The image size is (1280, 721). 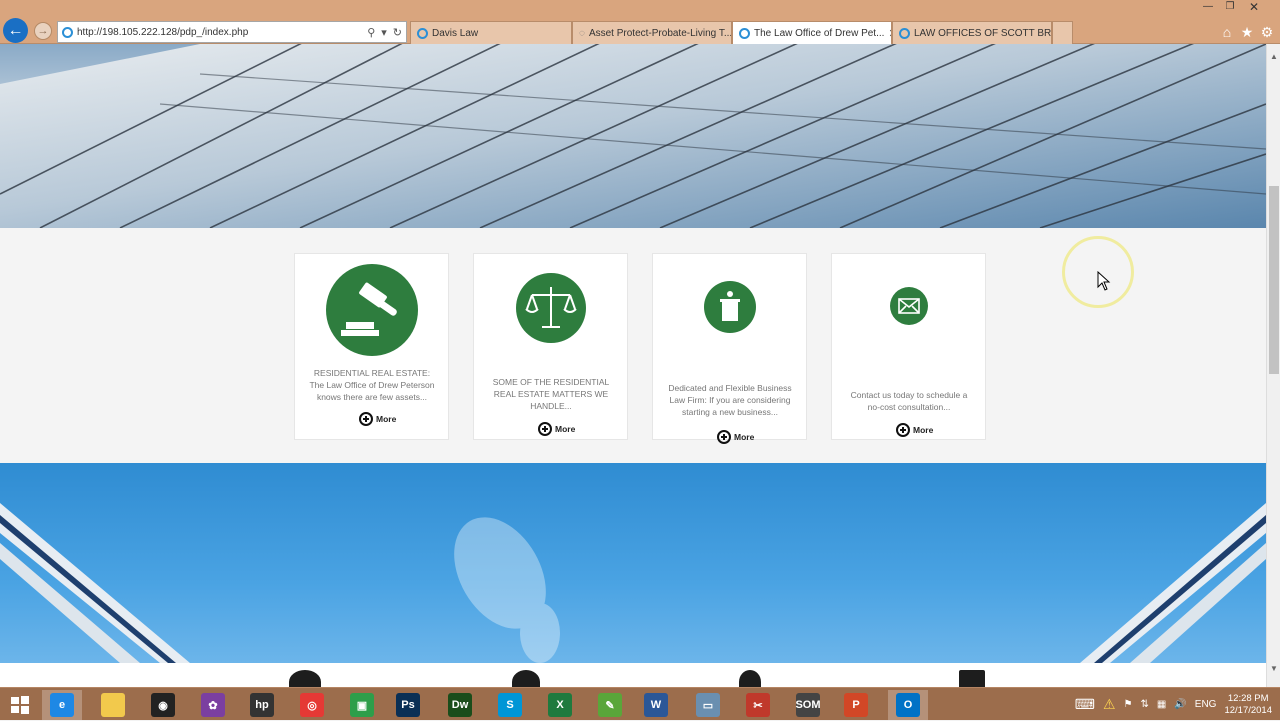 I want to click on taskbar-skype: S, so click(x=510, y=705).